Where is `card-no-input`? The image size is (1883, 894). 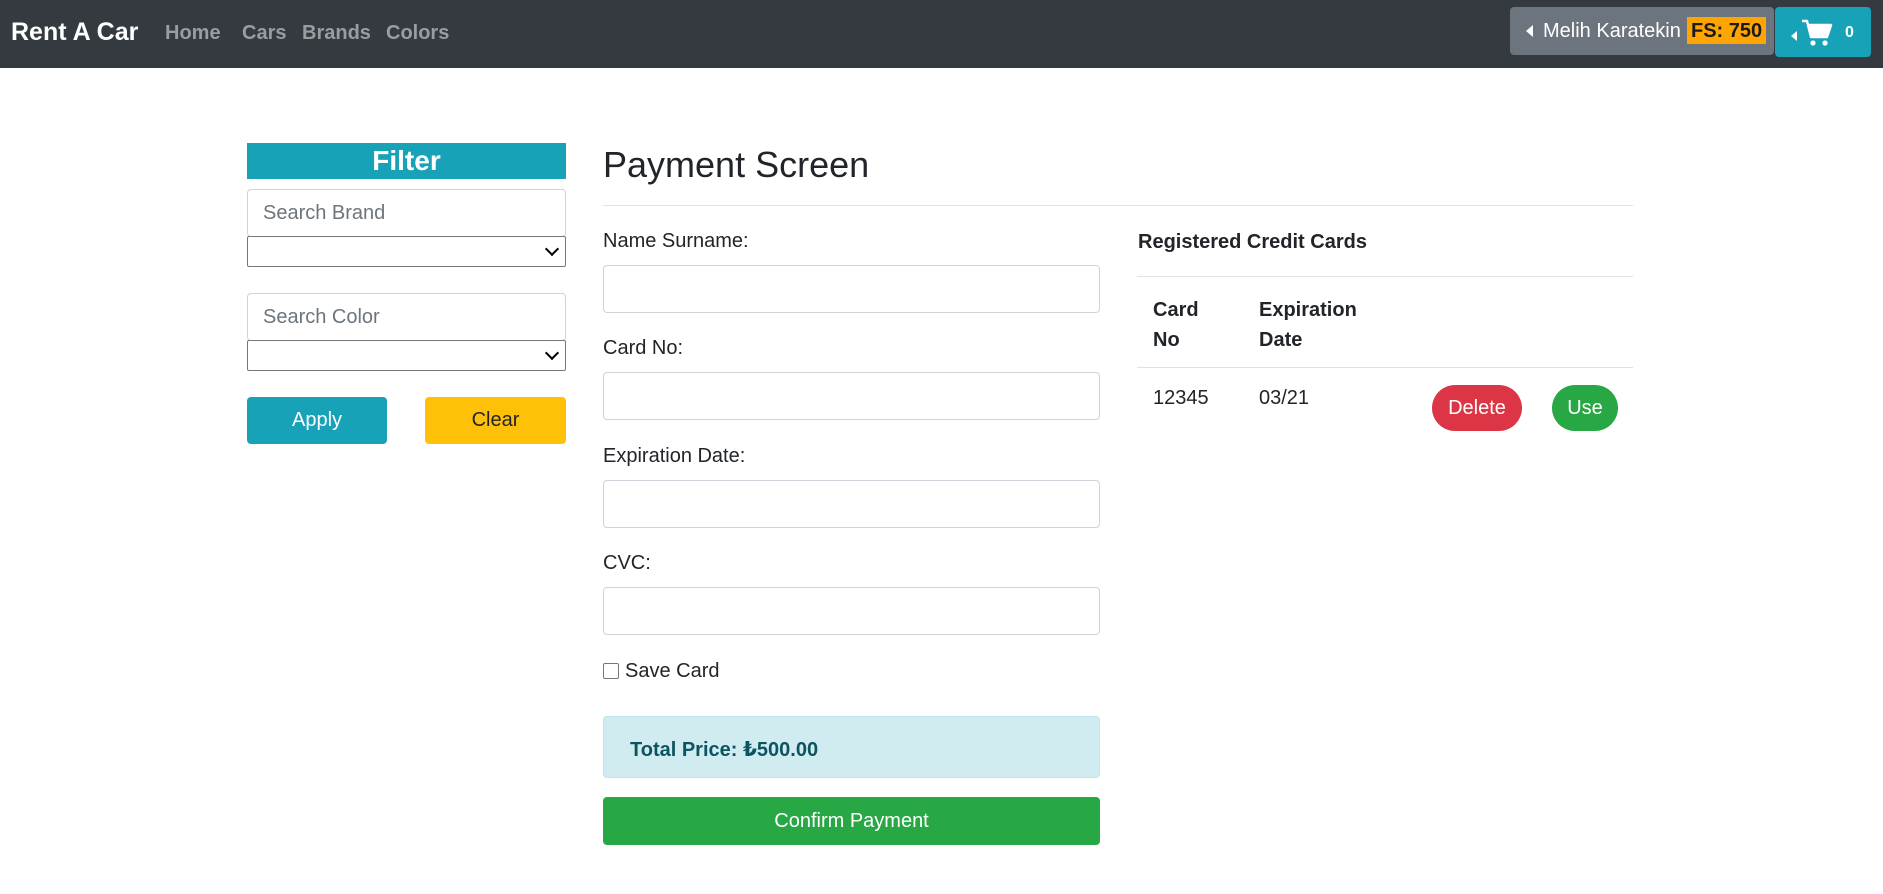
card-no-input is located at coordinates (851, 396).